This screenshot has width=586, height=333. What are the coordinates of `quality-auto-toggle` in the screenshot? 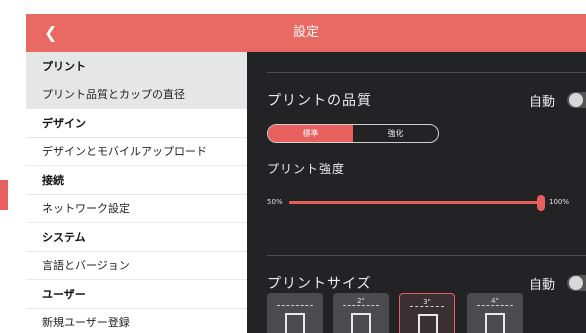 It's located at (576, 100).